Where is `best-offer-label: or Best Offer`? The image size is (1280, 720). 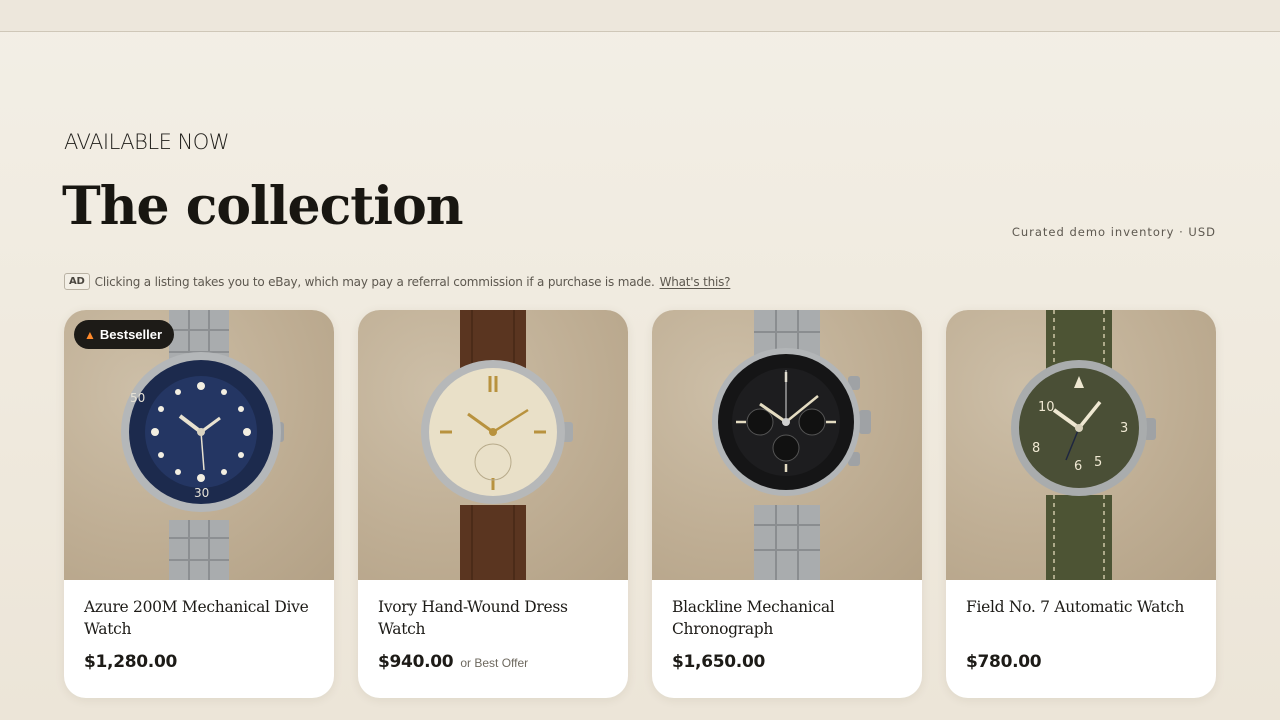 best-offer-label: or Best Offer is located at coordinates (494, 663).